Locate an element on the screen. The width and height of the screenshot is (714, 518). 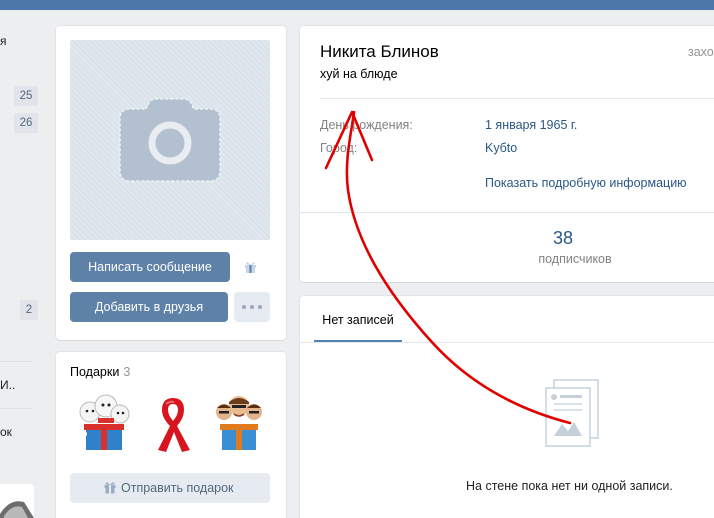
gifts-header: Подарки 3 is located at coordinates (100, 372).